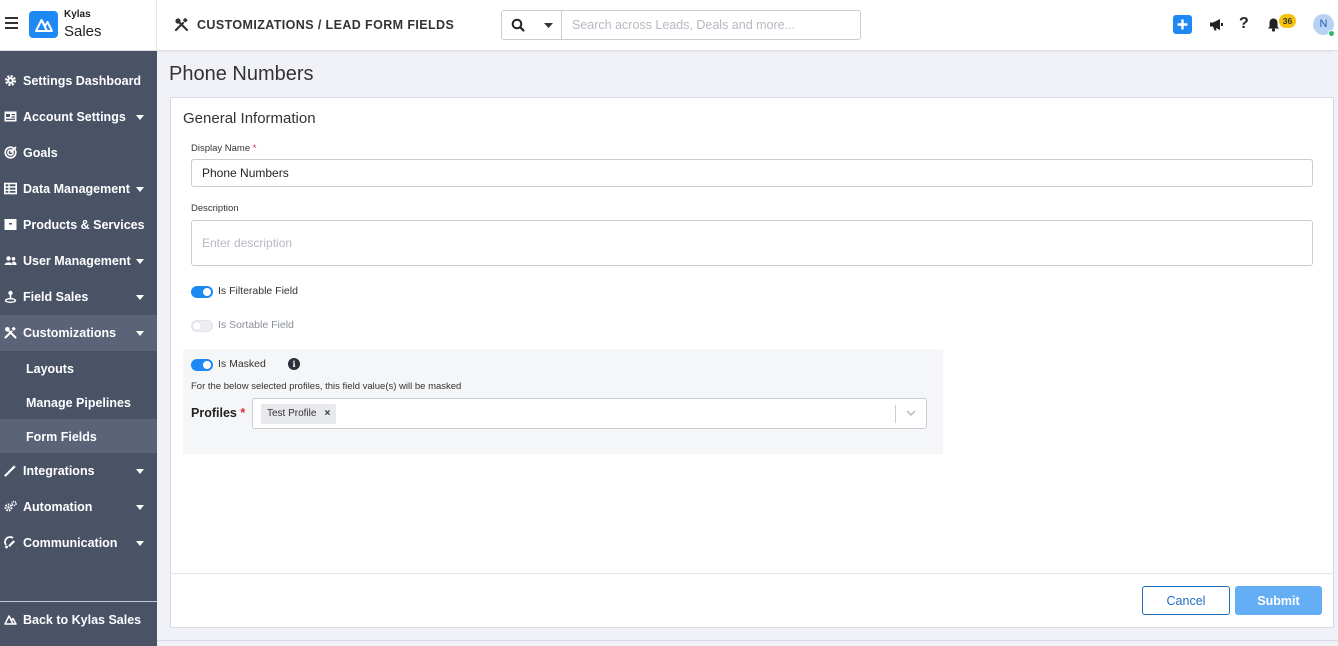 The image size is (1338, 646). Describe the element at coordinates (10, 152) in the screenshot. I see `target-icon` at that location.